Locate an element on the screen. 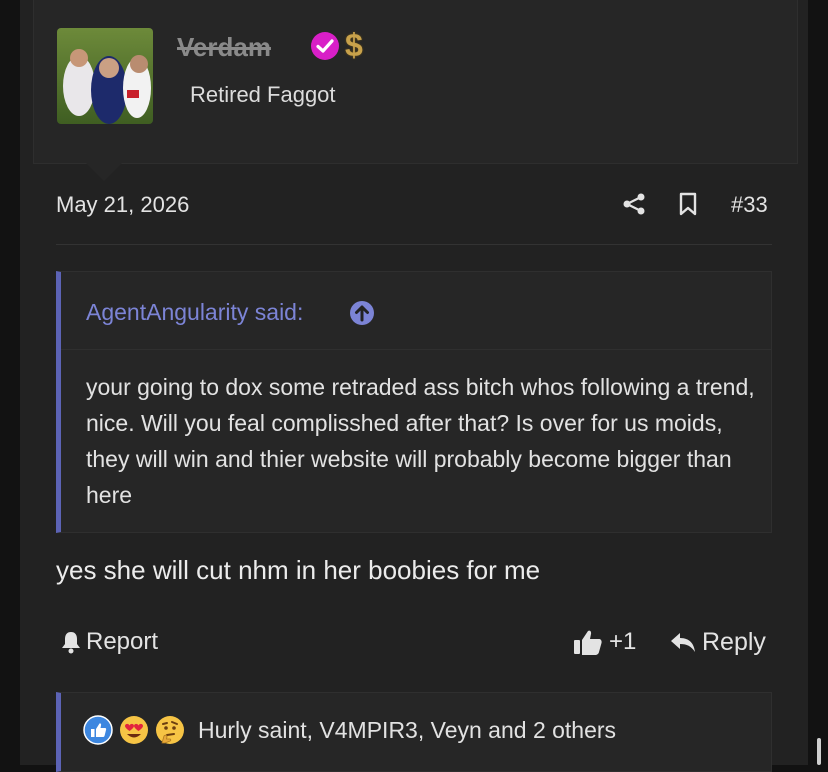 The image size is (828, 772). bookmark-icon is located at coordinates (688, 204).